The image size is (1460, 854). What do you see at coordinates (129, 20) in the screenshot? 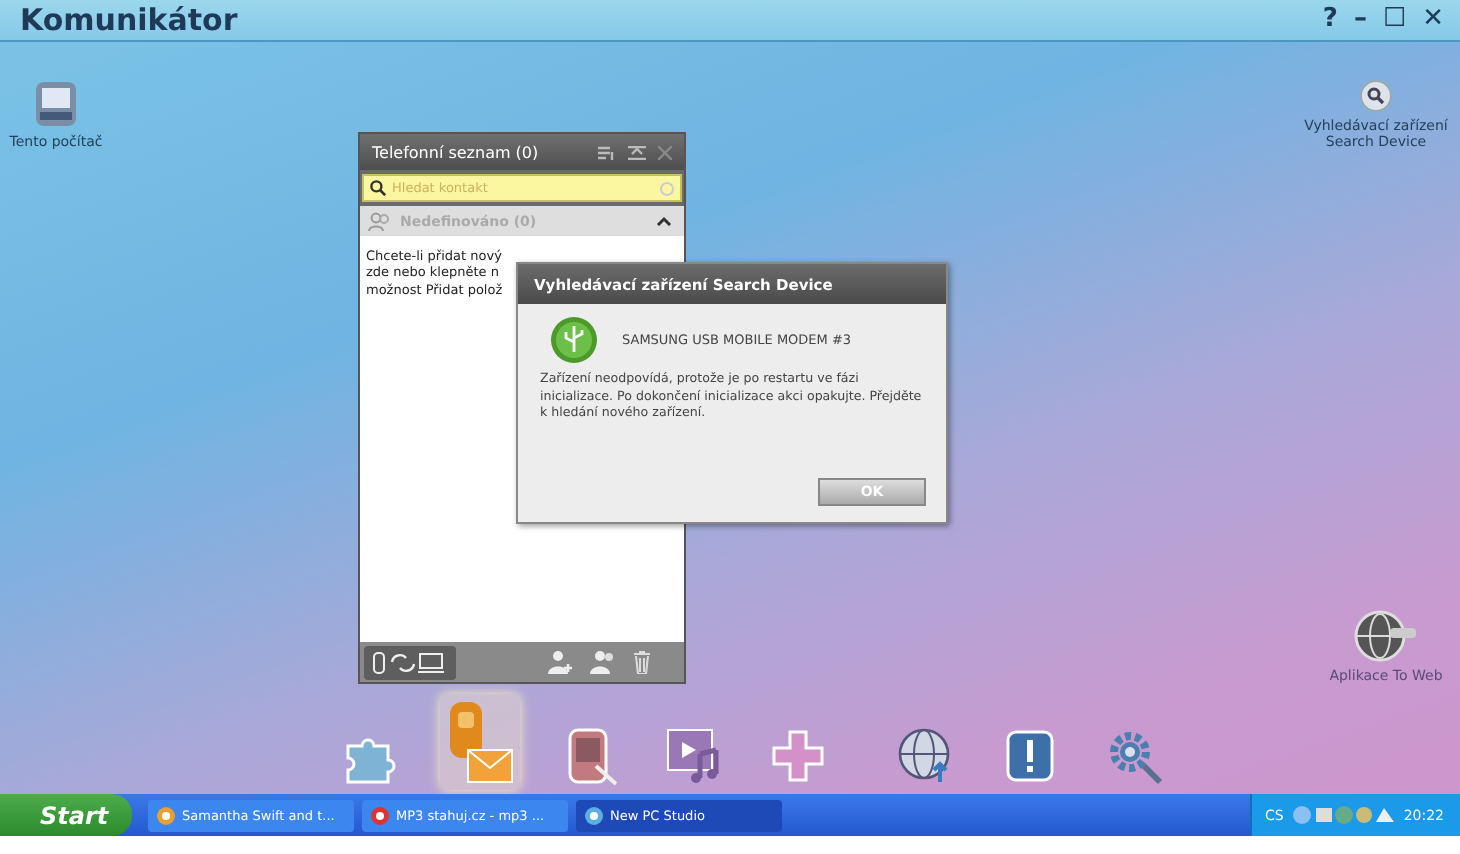
I see `window-title: Komunikátor` at bounding box center [129, 20].